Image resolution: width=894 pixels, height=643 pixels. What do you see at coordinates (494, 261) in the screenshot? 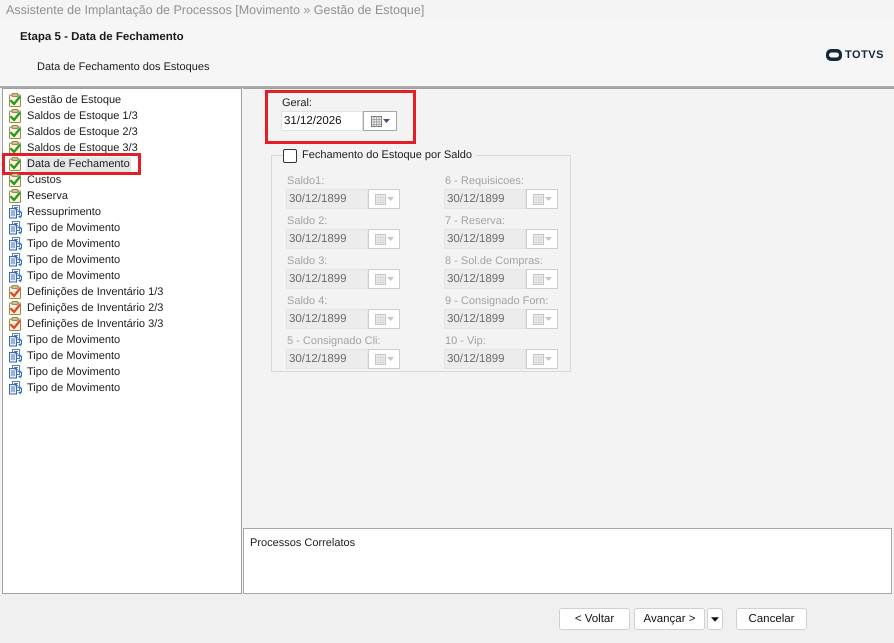
I see `field-label: 8 - Sol.de Compras:` at bounding box center [494, 261].